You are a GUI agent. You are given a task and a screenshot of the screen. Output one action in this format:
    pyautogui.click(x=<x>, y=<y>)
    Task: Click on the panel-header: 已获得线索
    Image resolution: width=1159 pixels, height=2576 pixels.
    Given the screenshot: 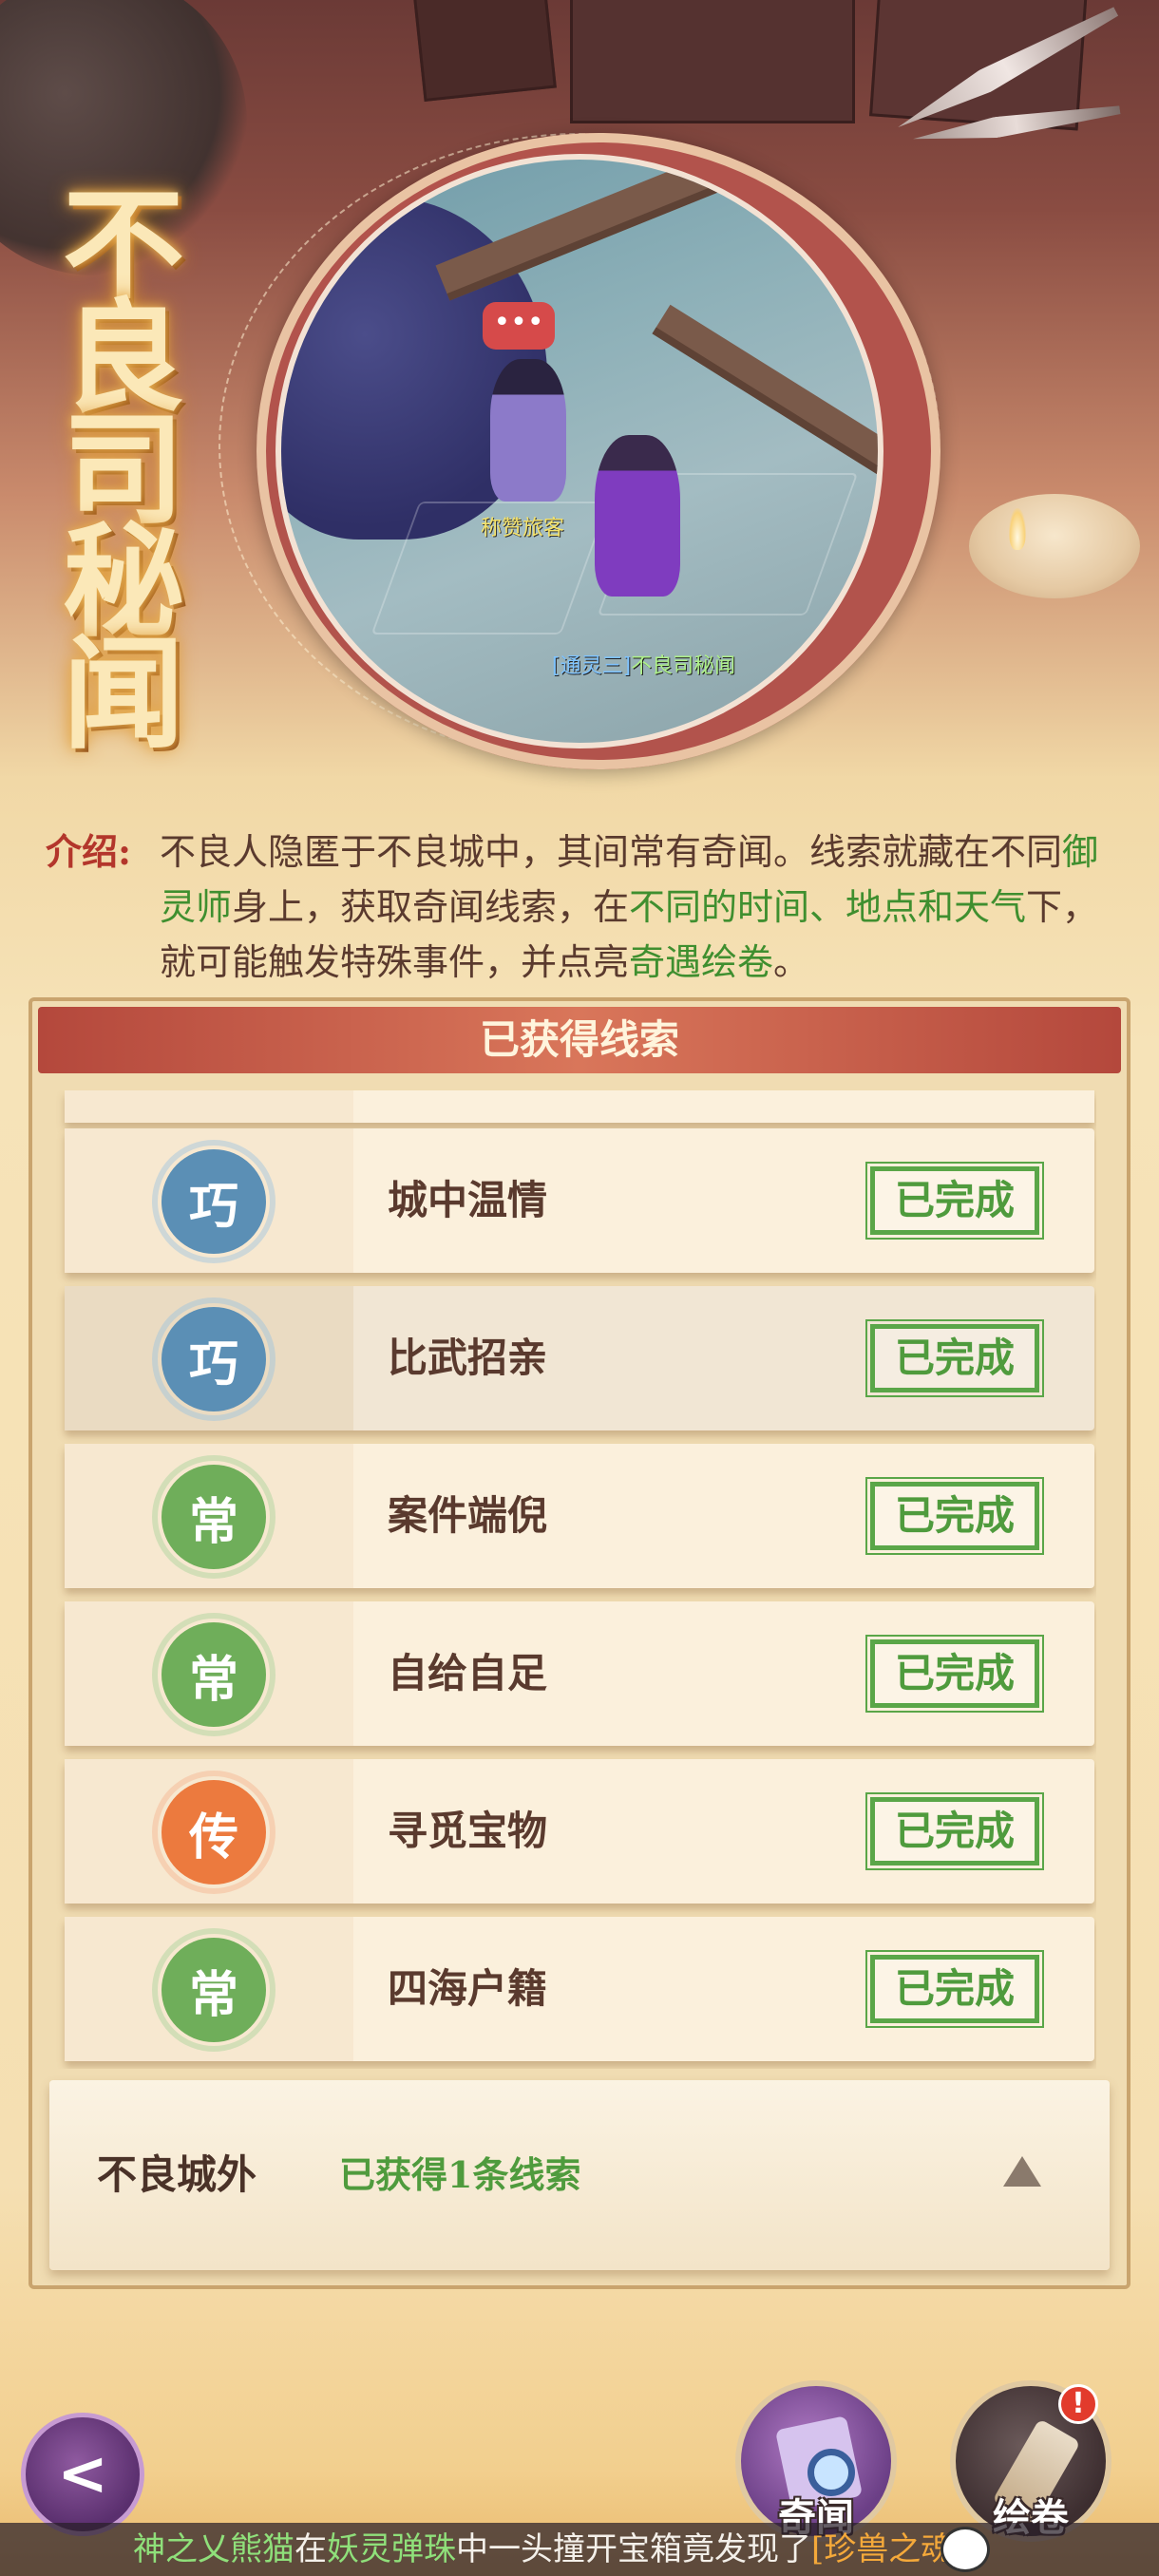 What is the action you would take?
    pyautogui.click(x=579, y=1040)
    